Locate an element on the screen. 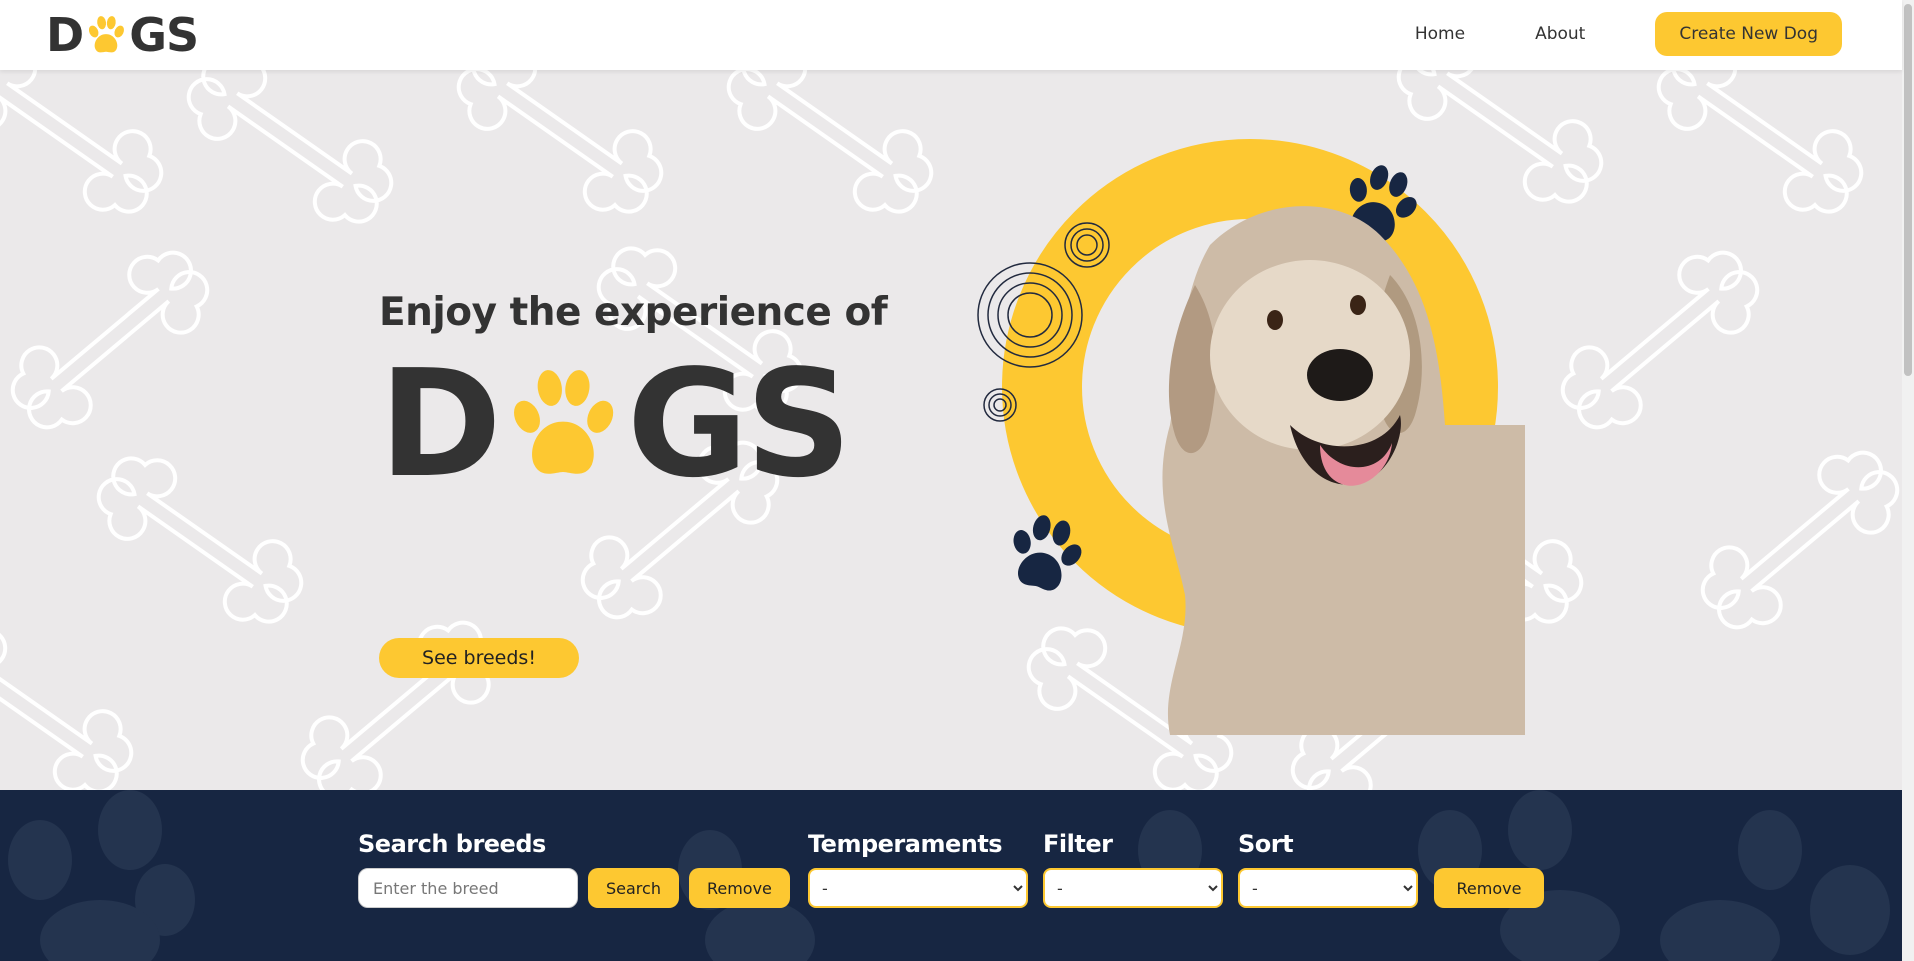 This screenshot has height=961, width=1914. navbar: D GS Home About Create New Dog is located at coordinates (951, 35).